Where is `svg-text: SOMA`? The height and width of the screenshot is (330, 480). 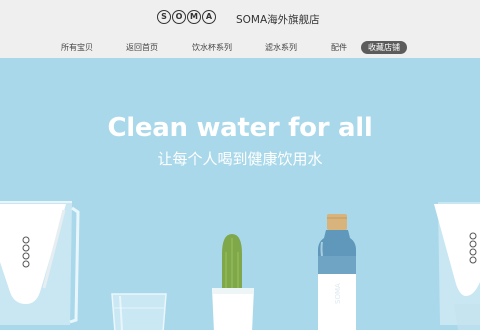
svg-text: SOMA is located at coordinates (338, 293).